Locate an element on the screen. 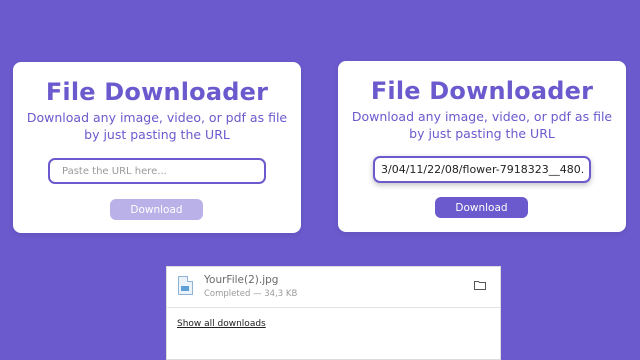  show-all-downloads-link: Show all downloads is located at coordinates (221, 324).